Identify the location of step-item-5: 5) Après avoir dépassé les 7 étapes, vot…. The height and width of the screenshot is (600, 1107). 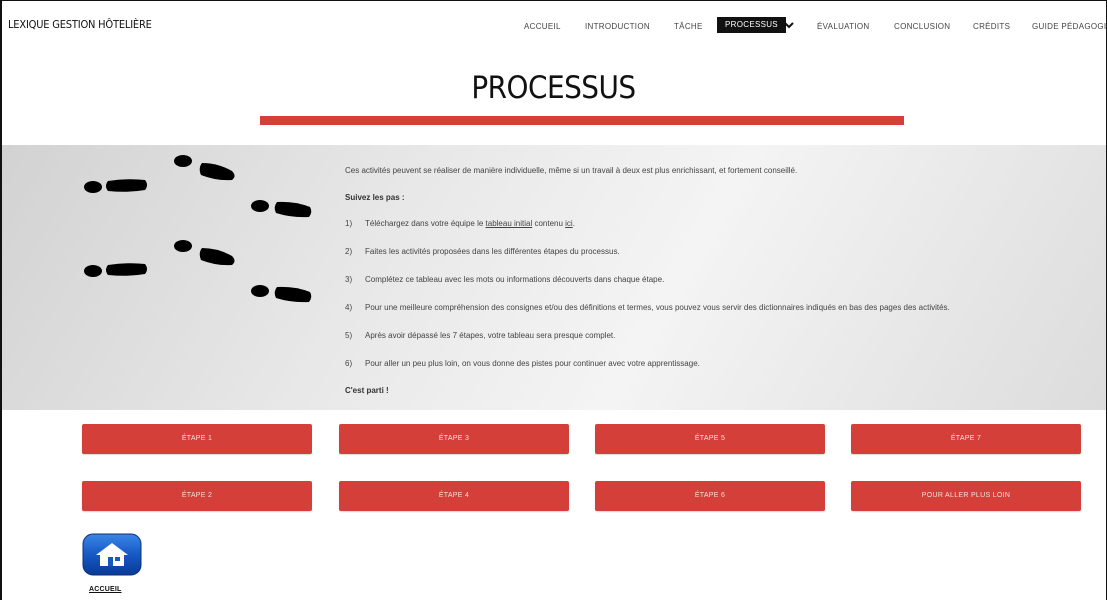
(715, 336).